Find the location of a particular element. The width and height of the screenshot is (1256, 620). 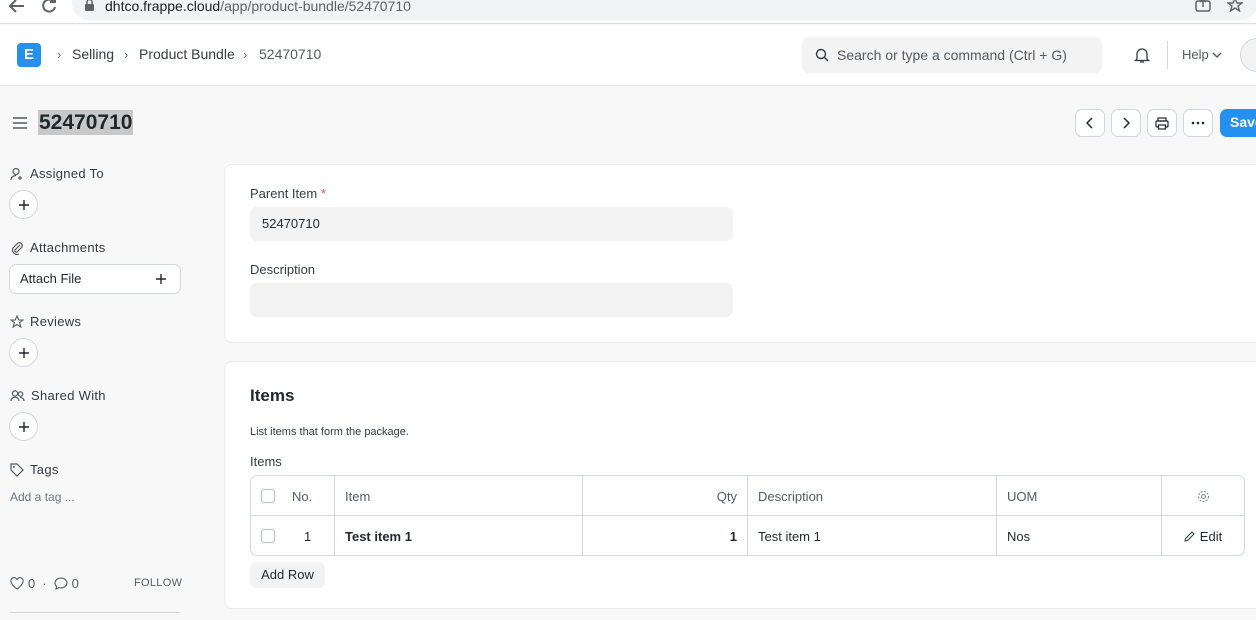

row-checkbox is located at coordinates (268, 536).